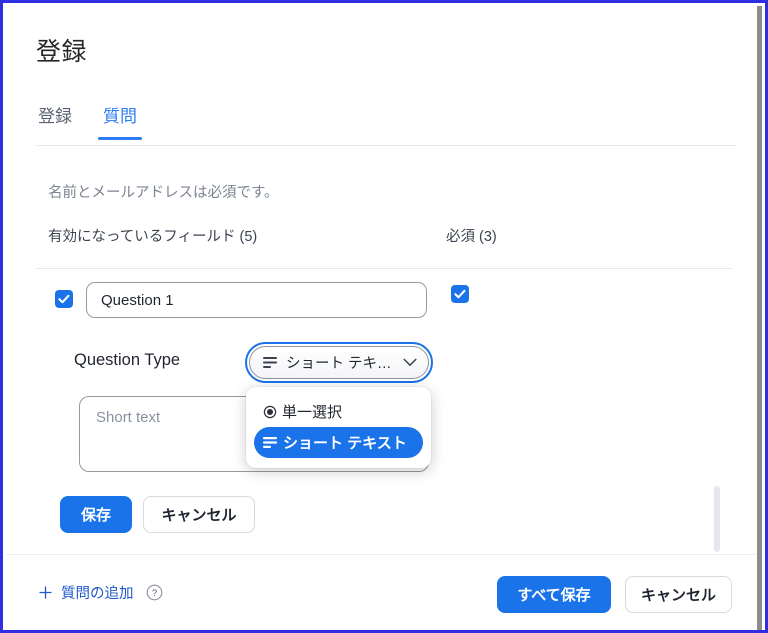 Image resolution: width=768 pixels, height=633 pixels. I want to click on column-header-required: 必須 (3), so click(471, 237).